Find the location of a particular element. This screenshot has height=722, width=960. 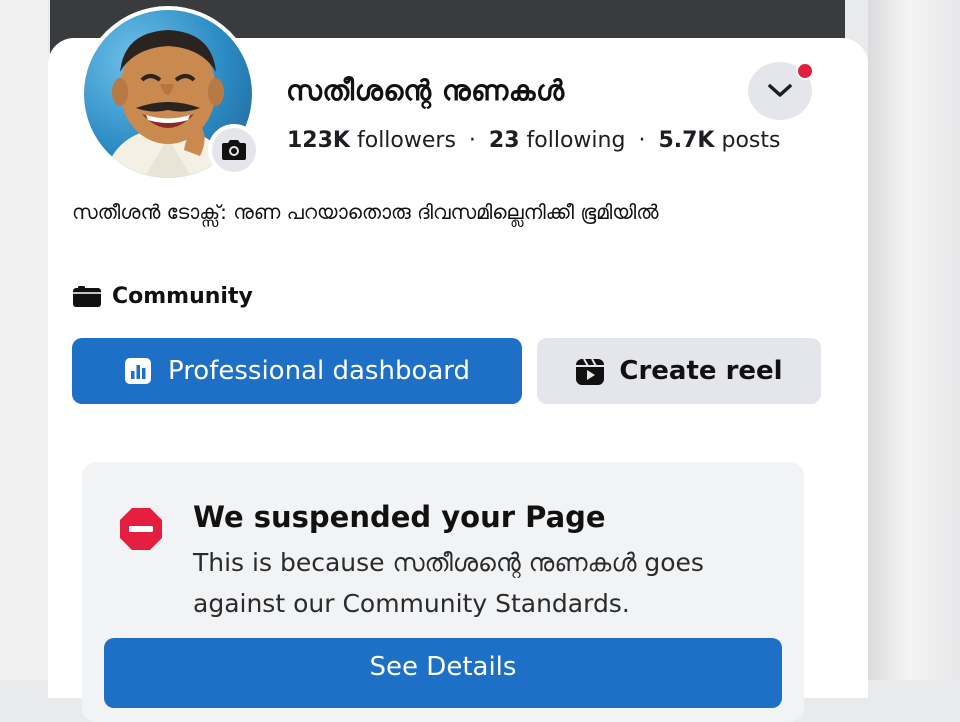

background-right is located at coordinates (914, 340).